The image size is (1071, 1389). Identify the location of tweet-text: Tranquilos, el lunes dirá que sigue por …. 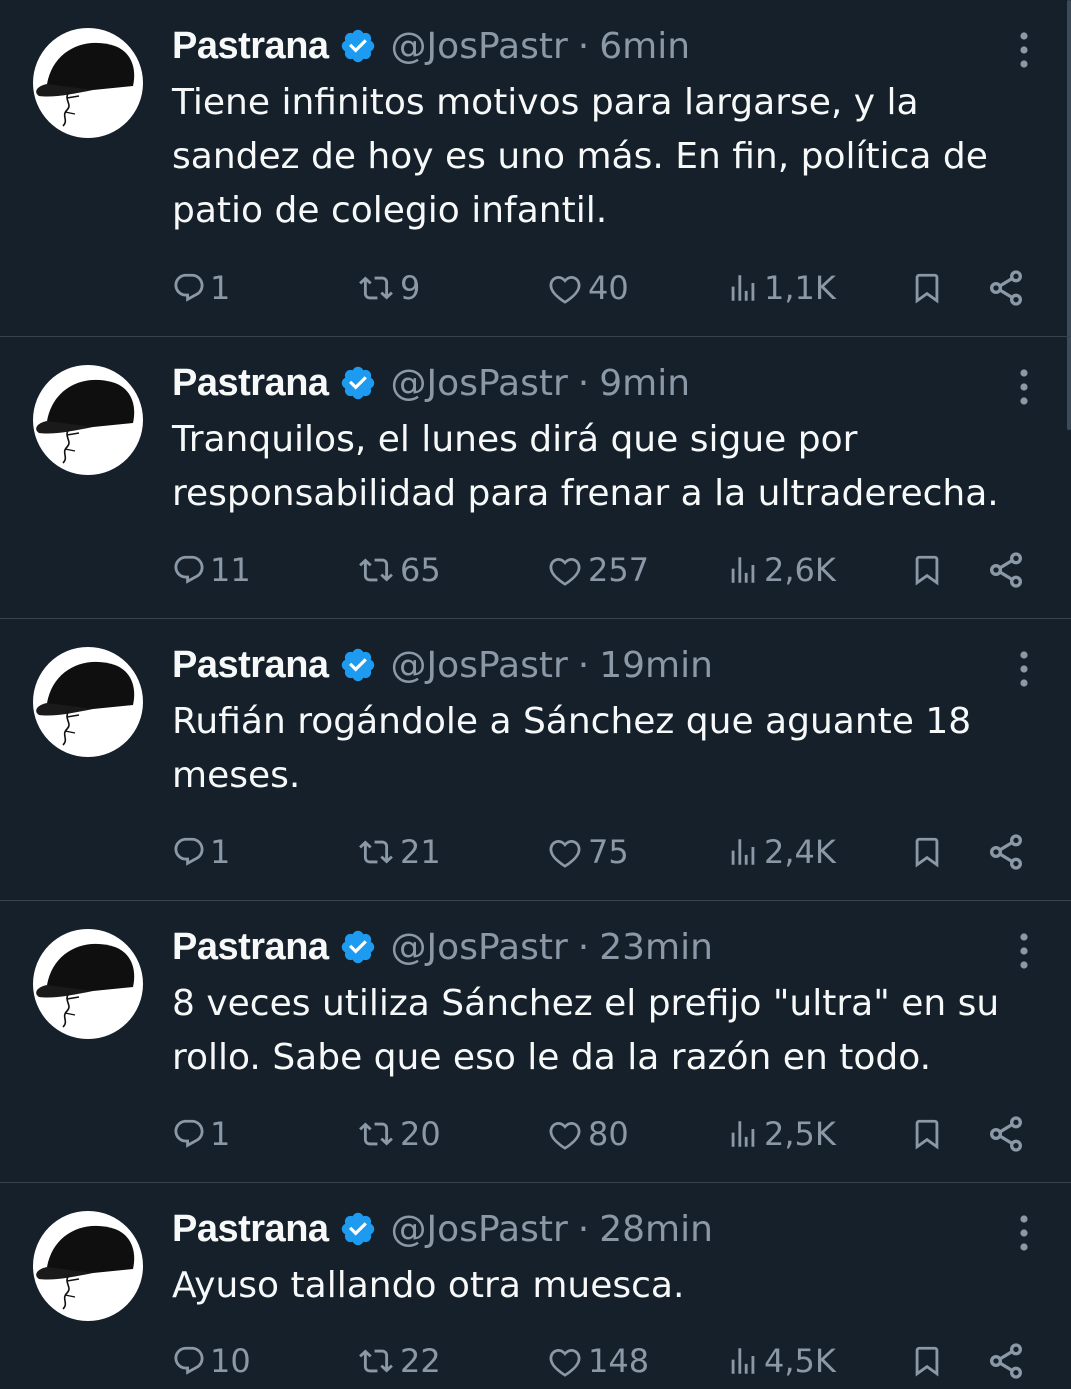
(585, 466).